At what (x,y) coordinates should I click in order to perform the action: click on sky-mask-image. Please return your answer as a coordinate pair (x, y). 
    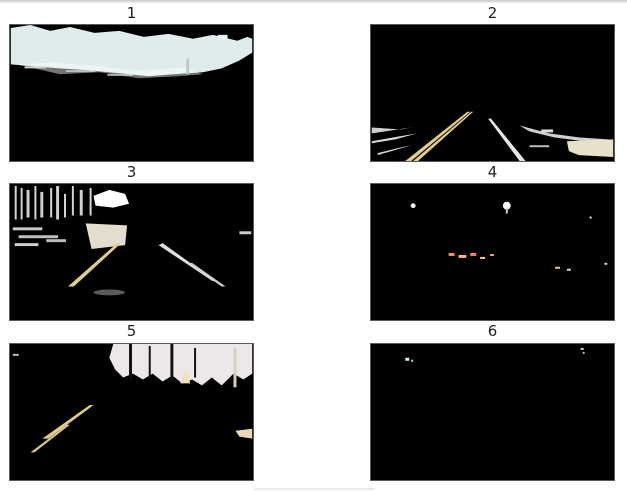
    Looking at the image, I should click on (131, 52).